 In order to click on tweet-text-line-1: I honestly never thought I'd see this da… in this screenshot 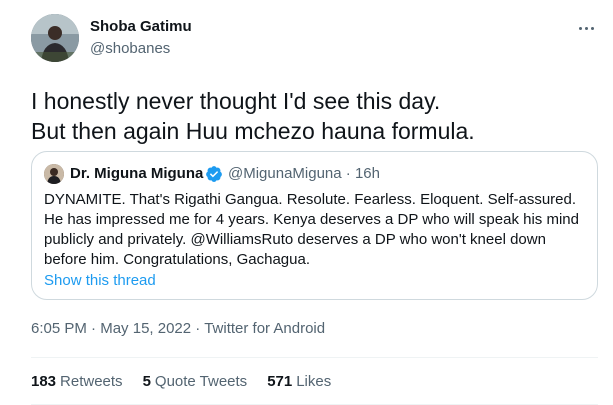, I will do `click(236, 101)`.